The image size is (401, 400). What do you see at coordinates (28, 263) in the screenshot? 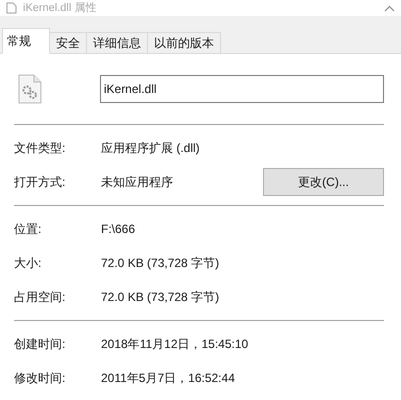
I see `field-label: 大小:` at bounding box center [28, 263].